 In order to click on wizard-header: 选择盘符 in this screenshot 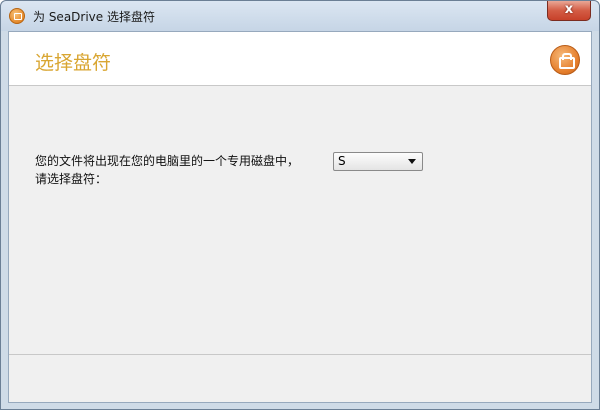, I will do `click(300, 59)`.